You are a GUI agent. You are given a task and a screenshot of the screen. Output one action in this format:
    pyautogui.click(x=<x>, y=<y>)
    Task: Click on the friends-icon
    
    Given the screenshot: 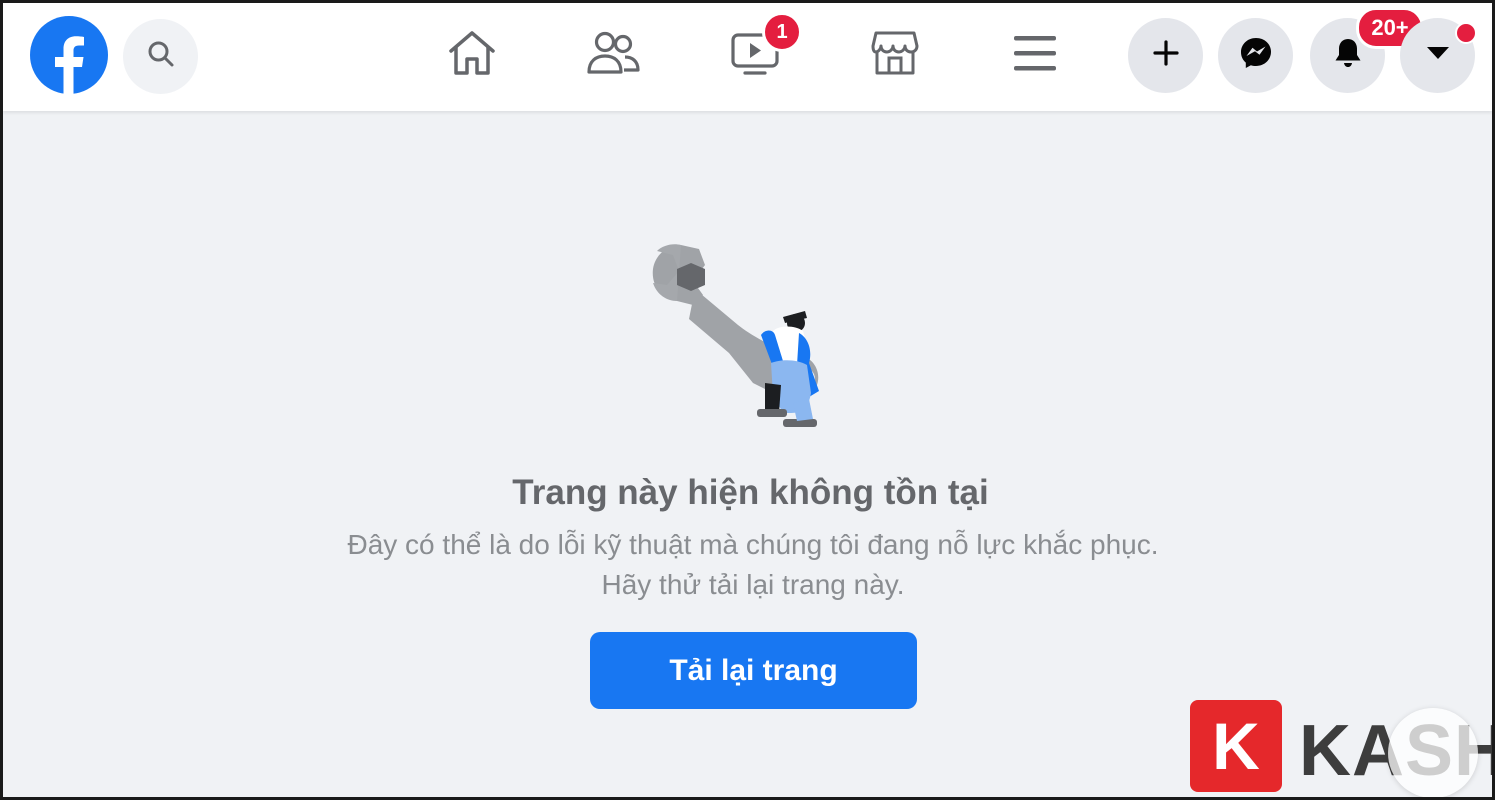 What is the action you would take?
    pyautogui.click(x=613, y=55)
    